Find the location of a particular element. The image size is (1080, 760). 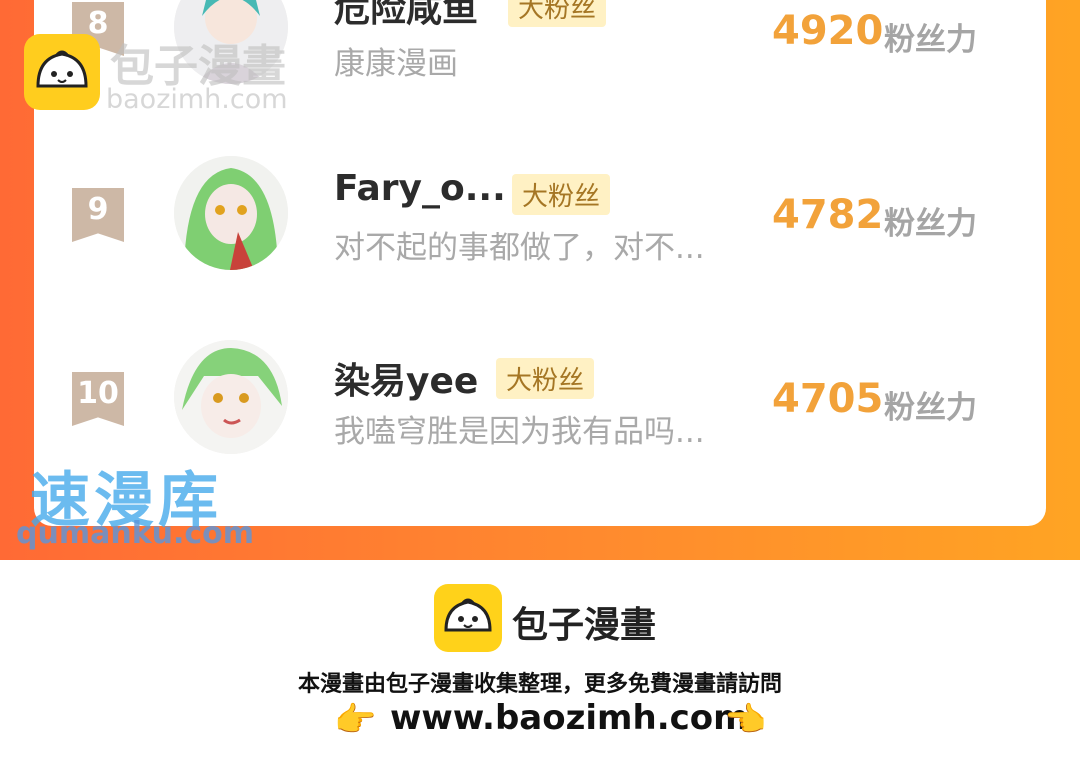

fan-score: 4705 is located at coordinates (828, 399).